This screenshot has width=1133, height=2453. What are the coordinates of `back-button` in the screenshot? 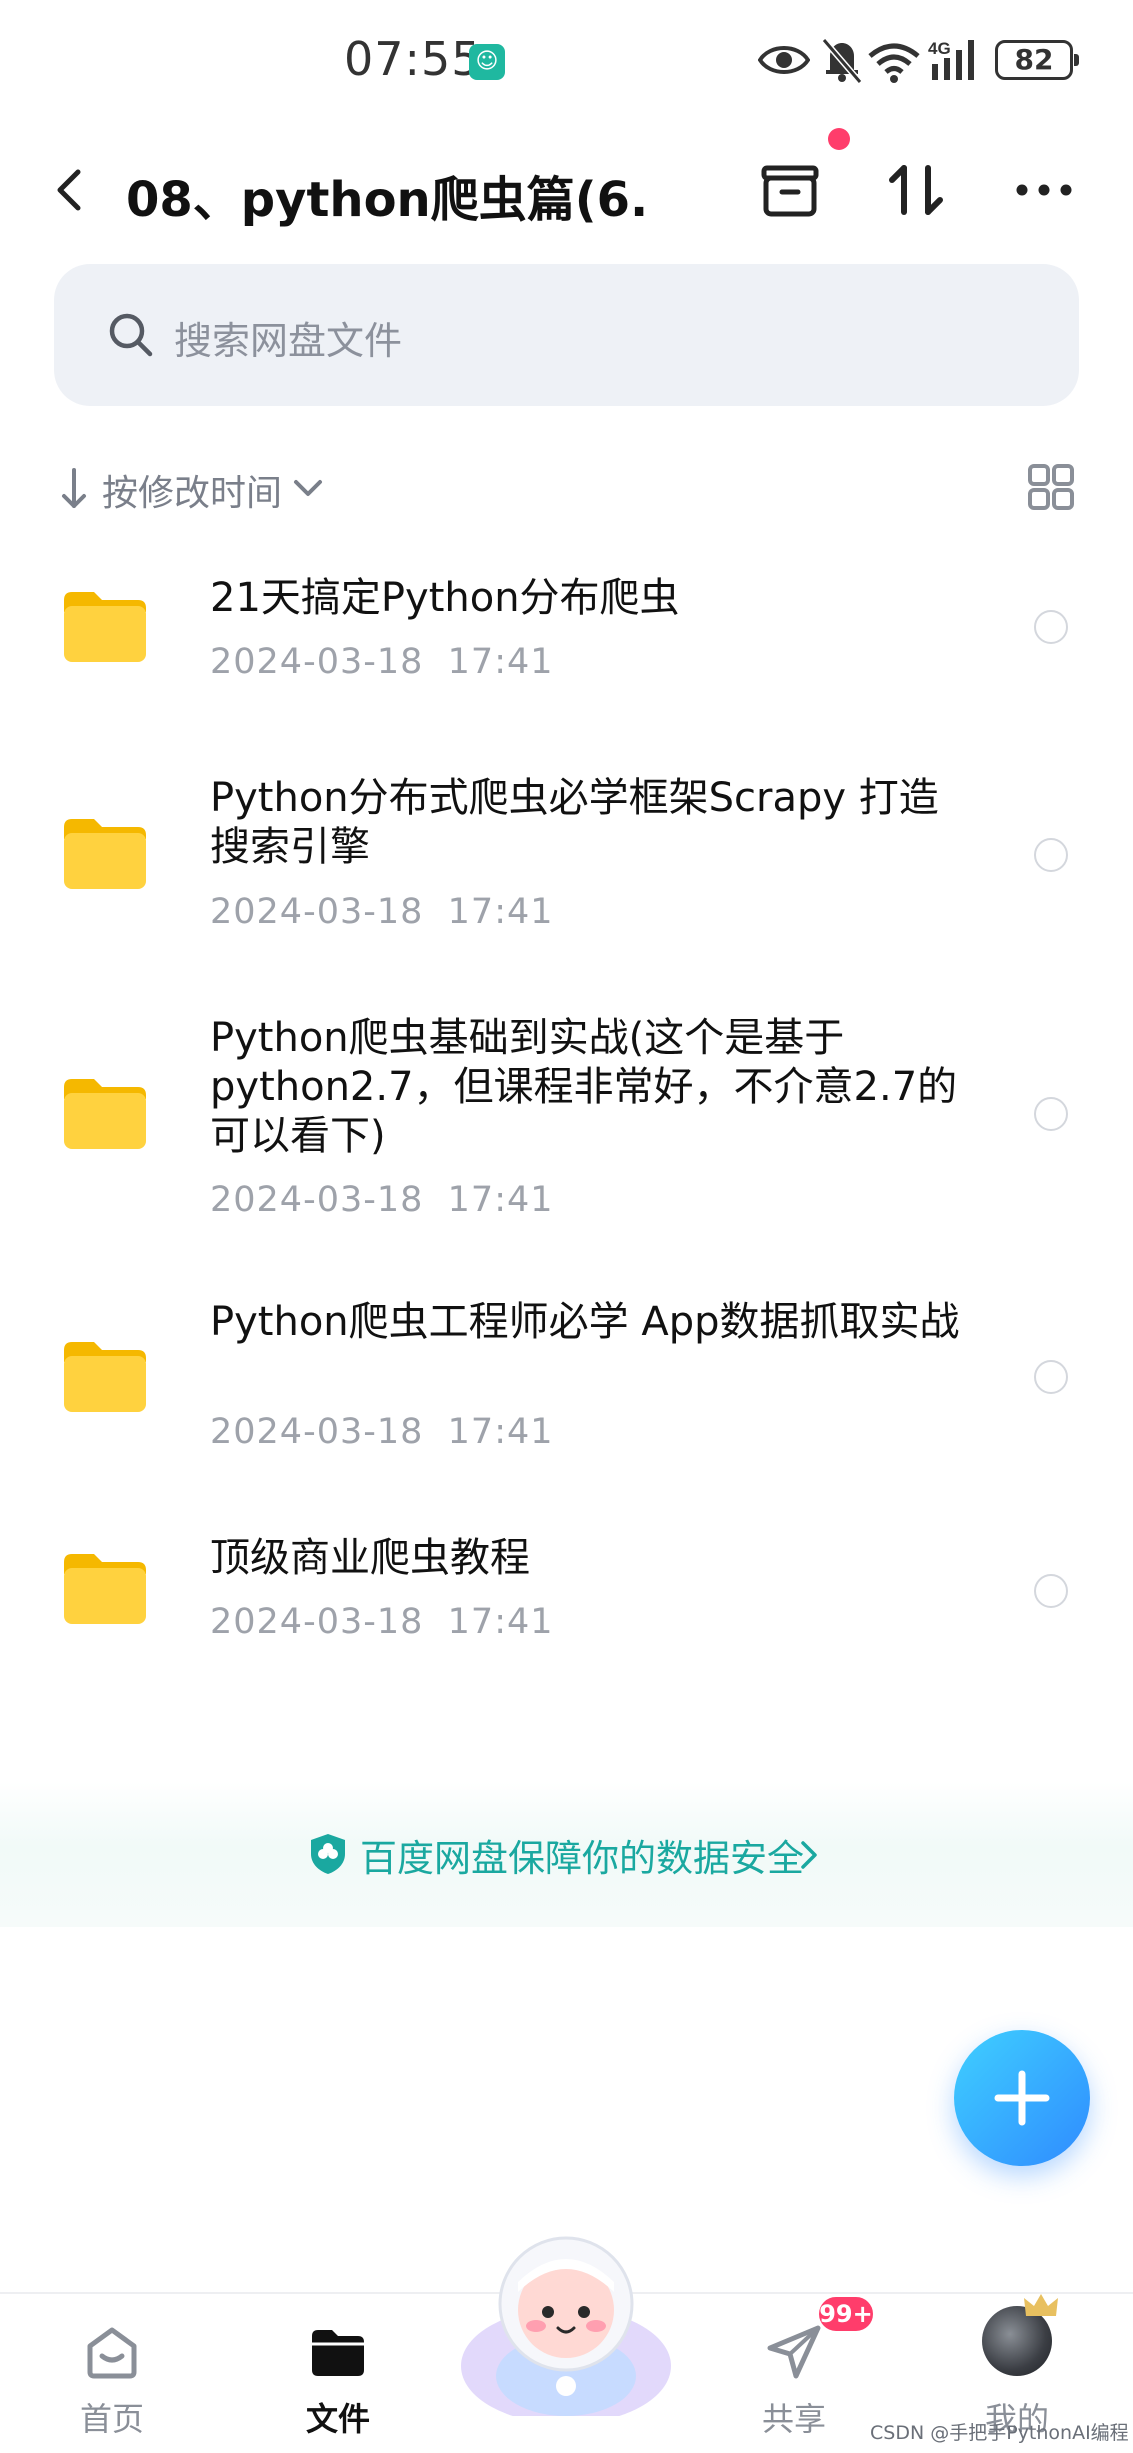 It's located at (71, 190).